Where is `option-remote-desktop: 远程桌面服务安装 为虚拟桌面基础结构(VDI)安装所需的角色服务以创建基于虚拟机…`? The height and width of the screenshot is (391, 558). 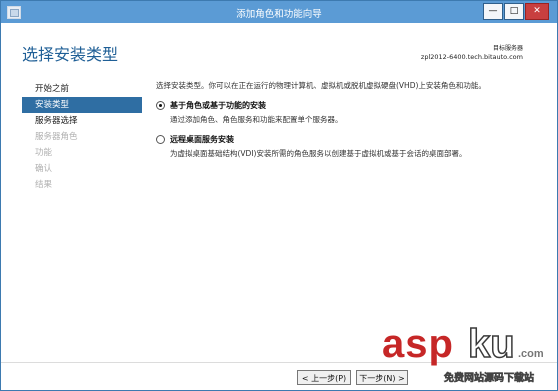
option-remote-desktop: 远程桌面服务安装 为虚拟桌面基础结构(VDI)安装所需的角色服务以创建基于虚拟机… is located at coordinates (346, 146).